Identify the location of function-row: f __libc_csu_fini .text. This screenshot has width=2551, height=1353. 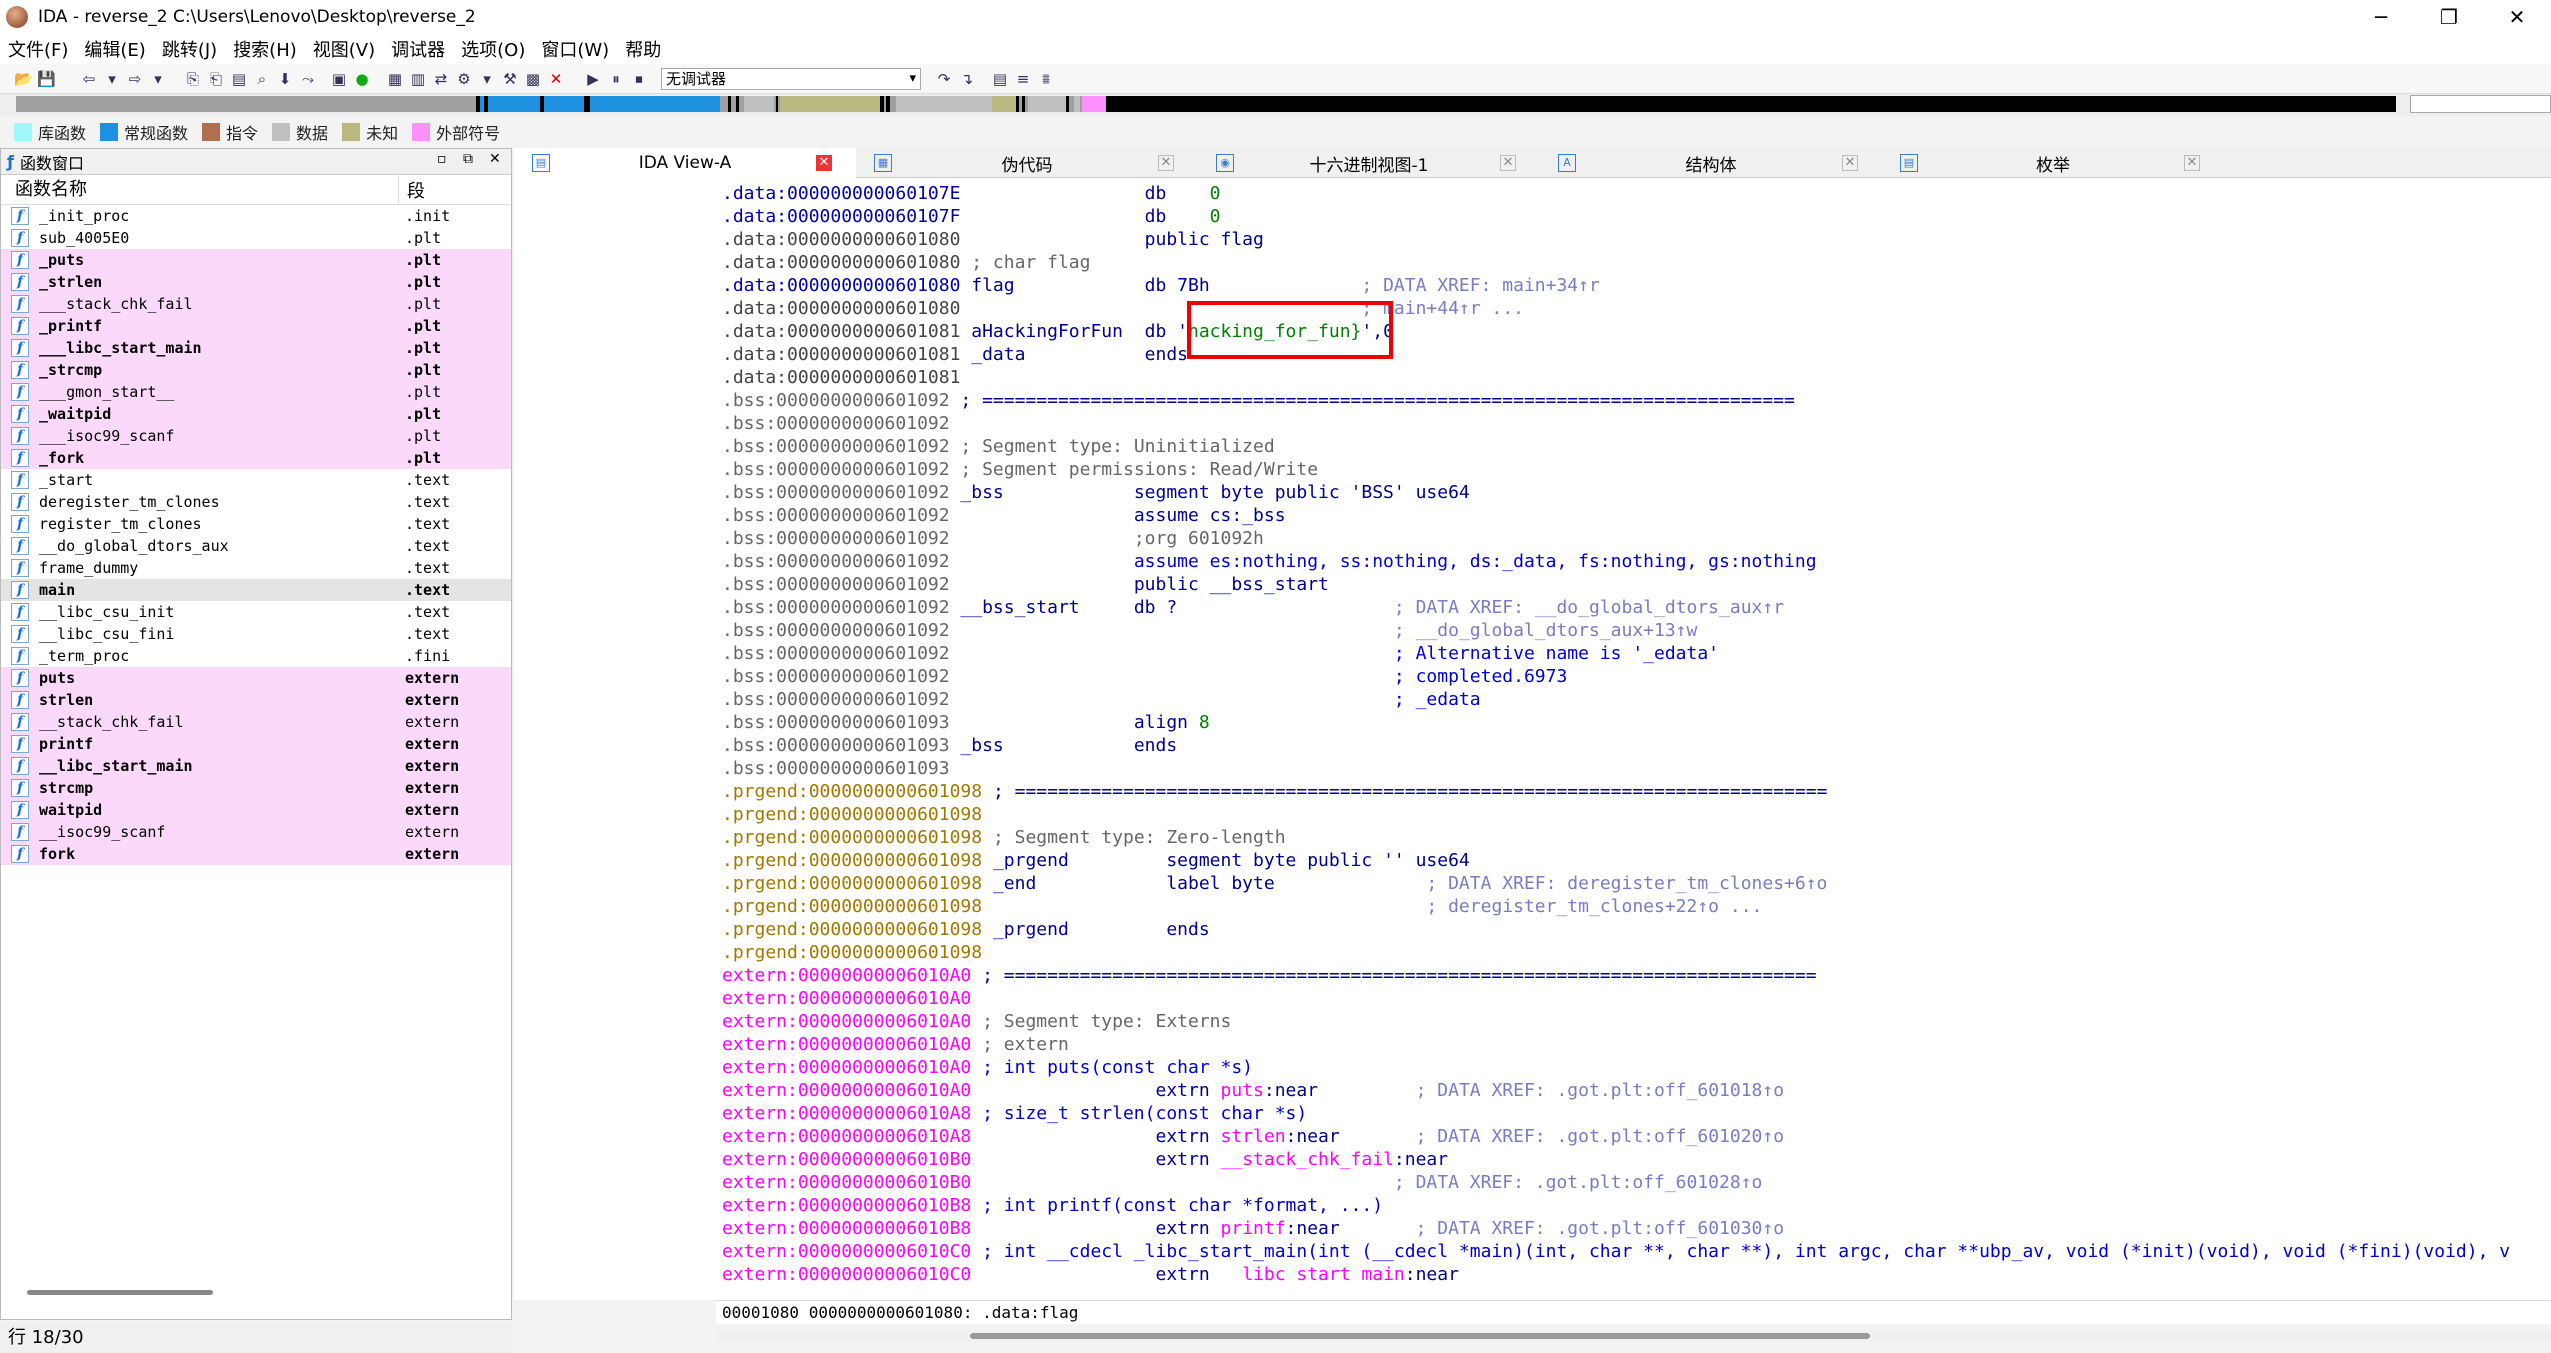
(256, 634).